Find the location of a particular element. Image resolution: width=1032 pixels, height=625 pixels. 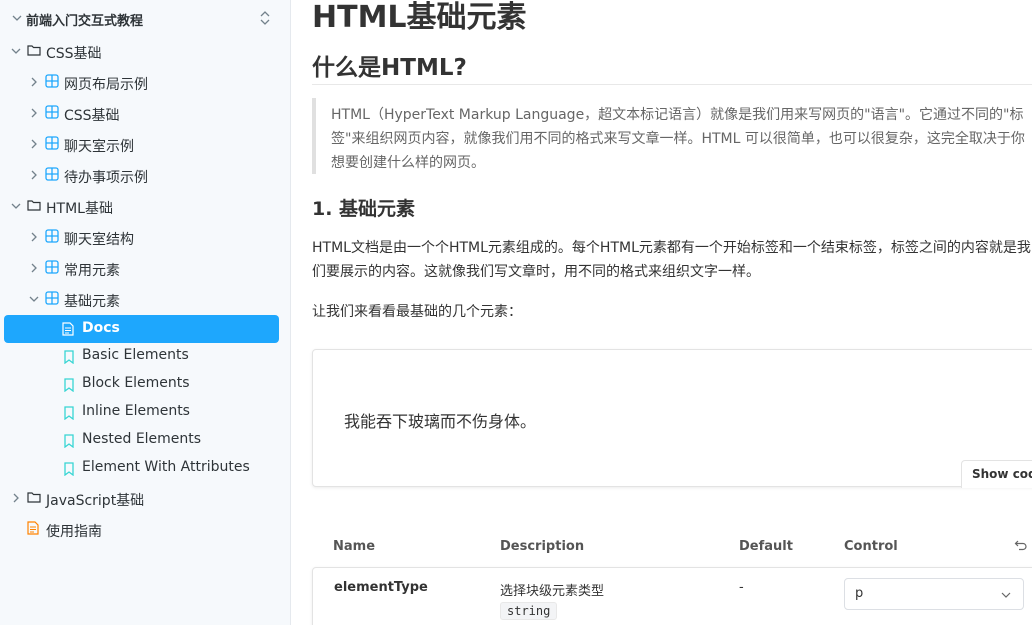

tree-component-item: 待办事项示例 is located at coordinates (145, 177).